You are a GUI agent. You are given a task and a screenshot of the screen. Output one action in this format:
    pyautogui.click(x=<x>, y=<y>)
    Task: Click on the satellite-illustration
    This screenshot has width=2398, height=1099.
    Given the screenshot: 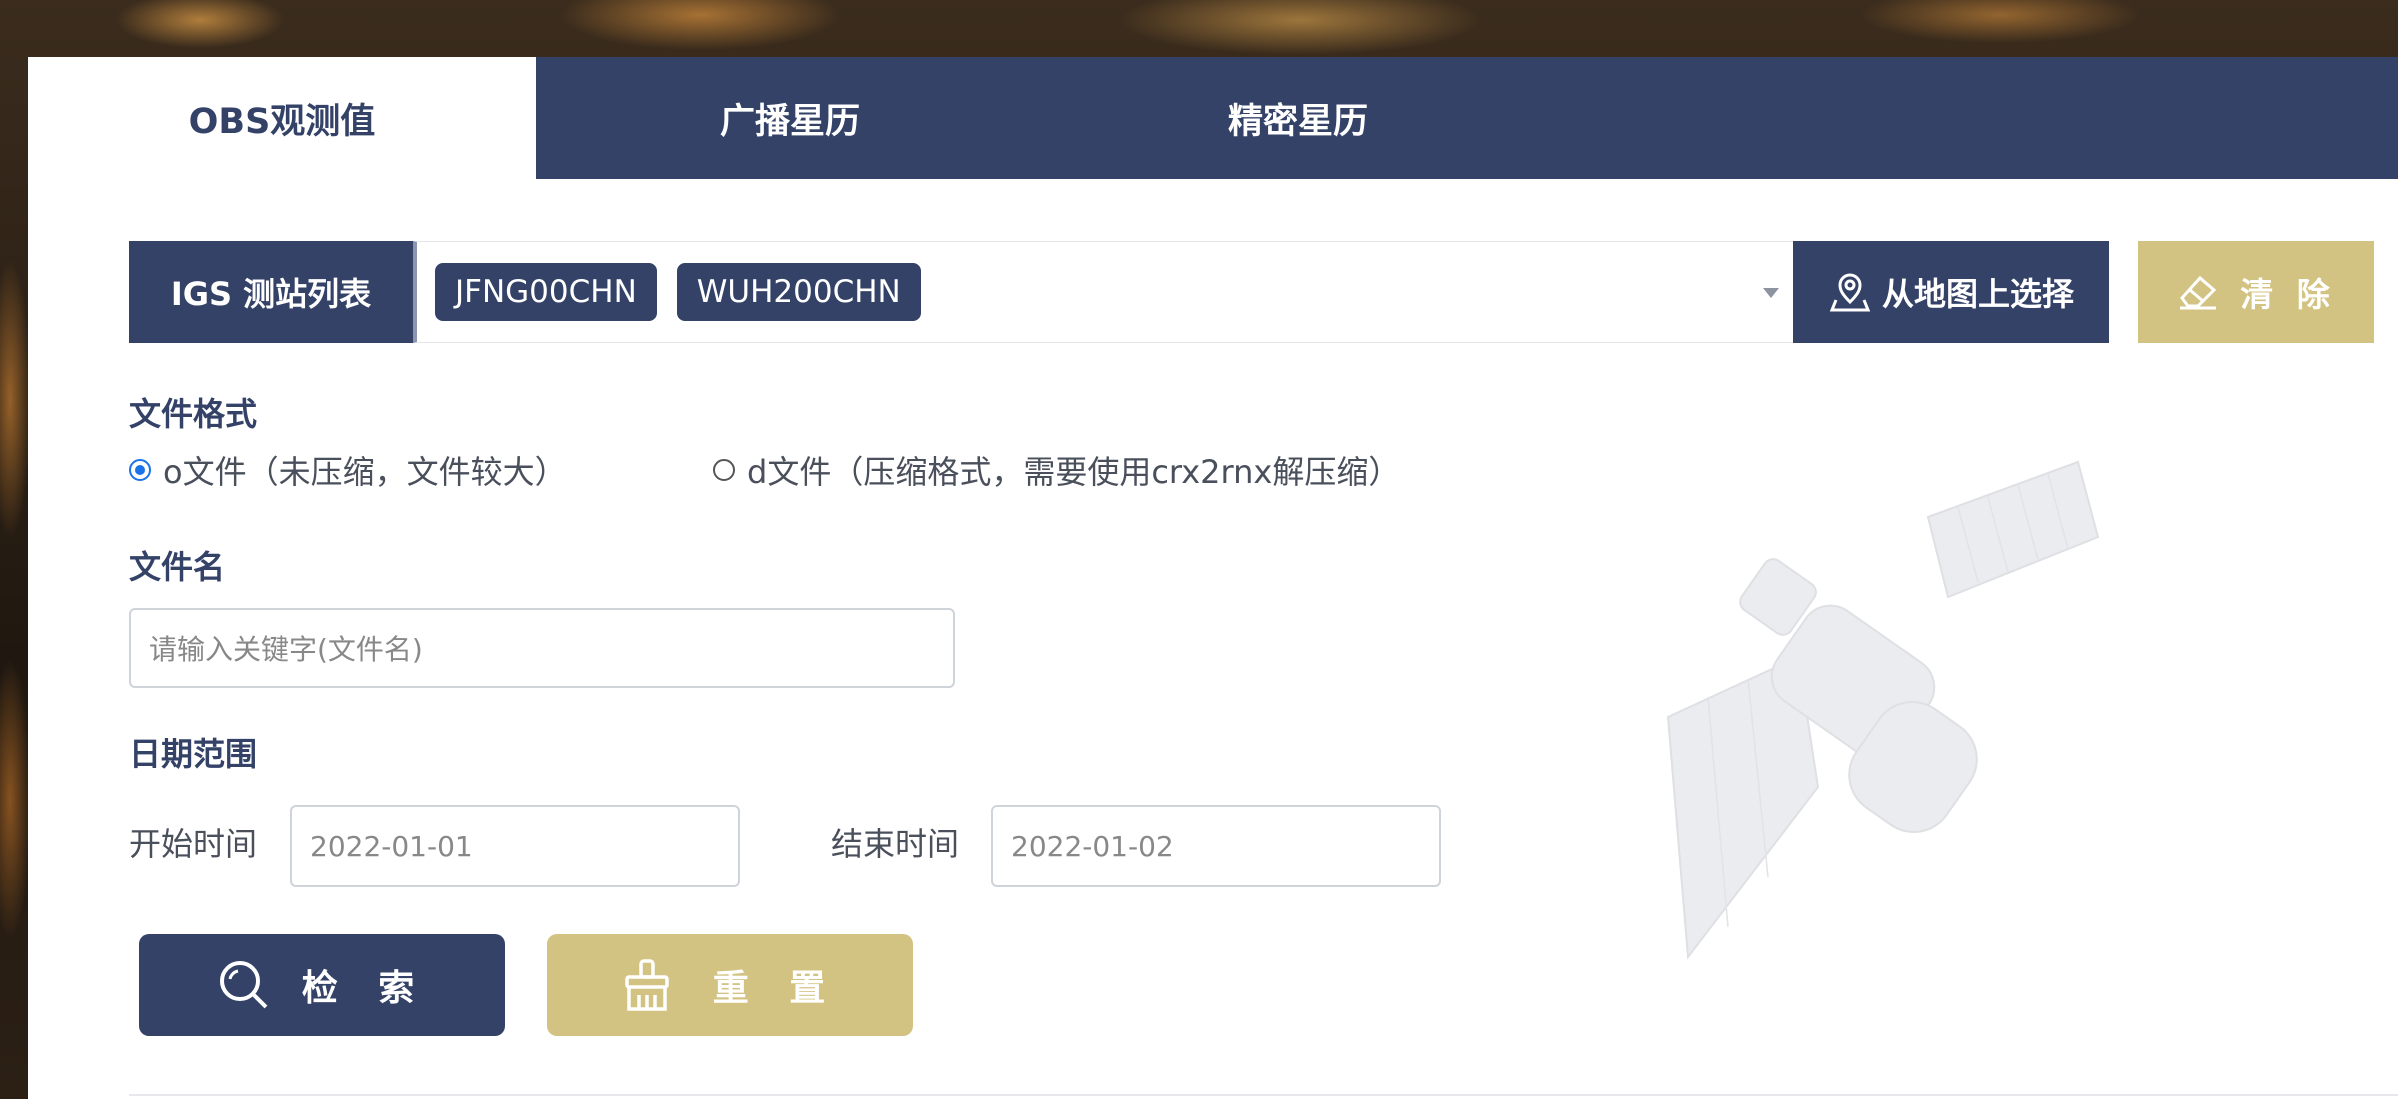 What is the action you would take?
    pyautogui.click(x=1883, y=710)
    